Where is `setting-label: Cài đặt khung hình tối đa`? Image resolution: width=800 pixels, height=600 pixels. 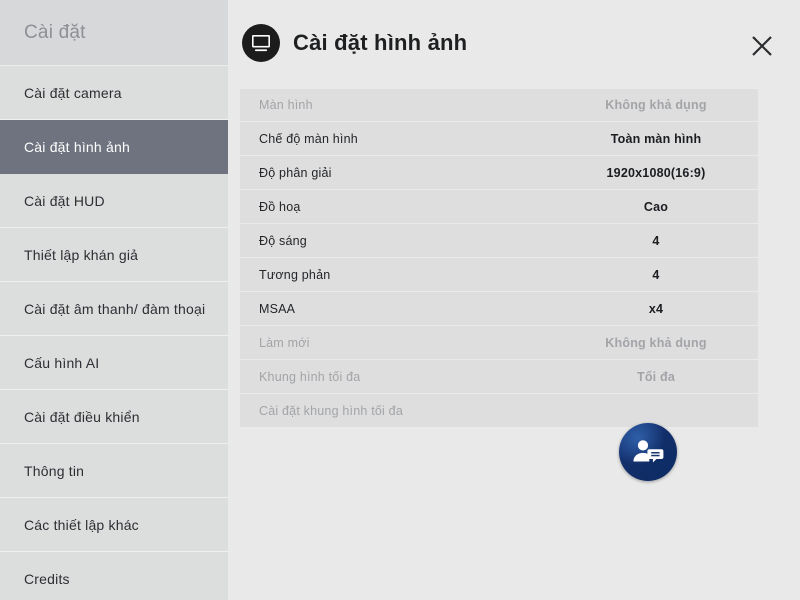 setting-label: Cài đặt khung hình tối đa is located at coordinates (331, 410).